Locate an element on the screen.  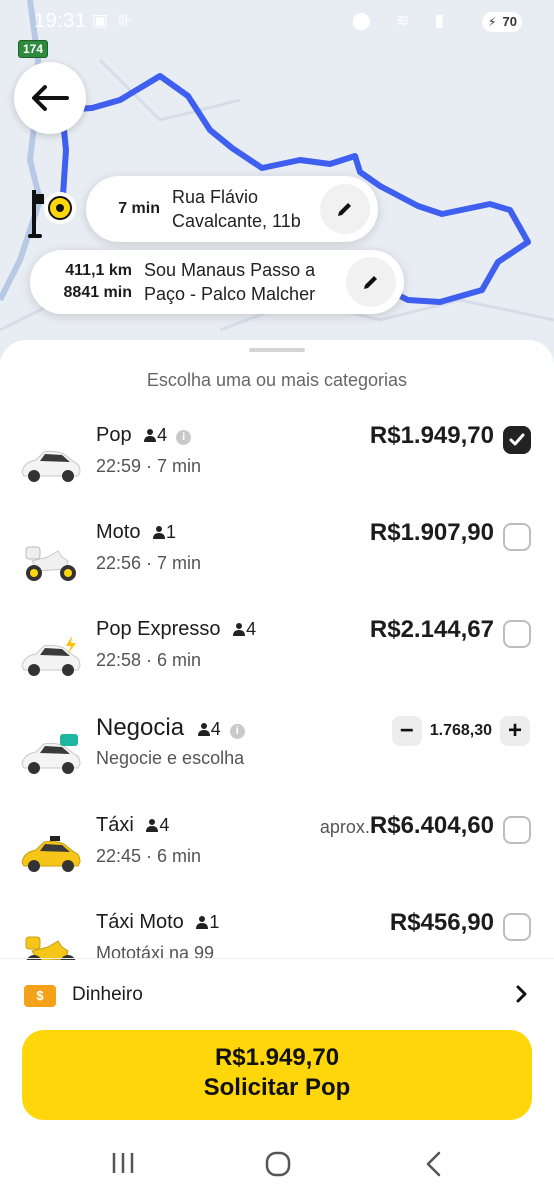
payment-method-row: $ Dinheiro is located at coordinates (277, 995).